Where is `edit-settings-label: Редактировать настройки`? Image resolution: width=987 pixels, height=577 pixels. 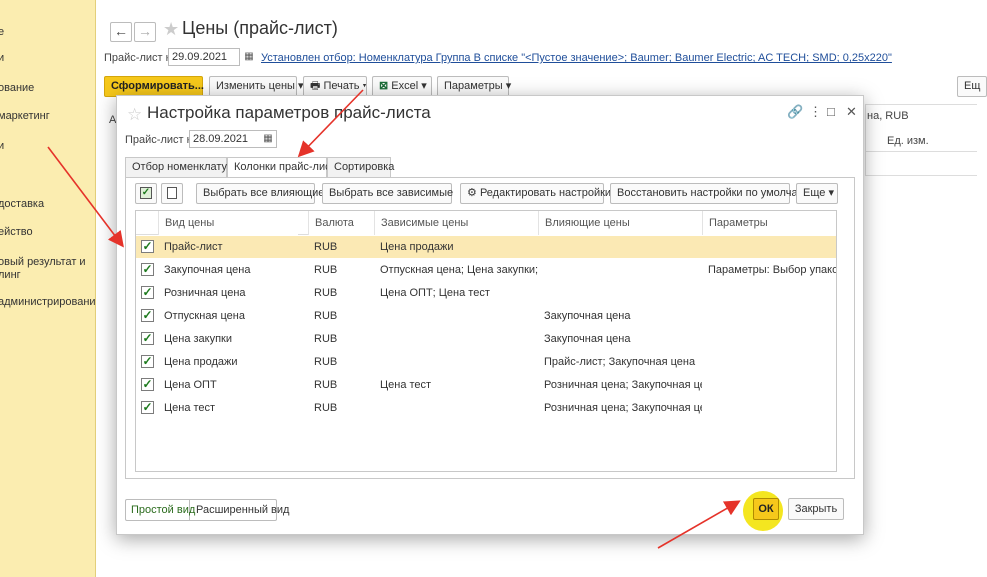
edit-settings-label: Редактировать настройки is located at coordinates (545, 193).